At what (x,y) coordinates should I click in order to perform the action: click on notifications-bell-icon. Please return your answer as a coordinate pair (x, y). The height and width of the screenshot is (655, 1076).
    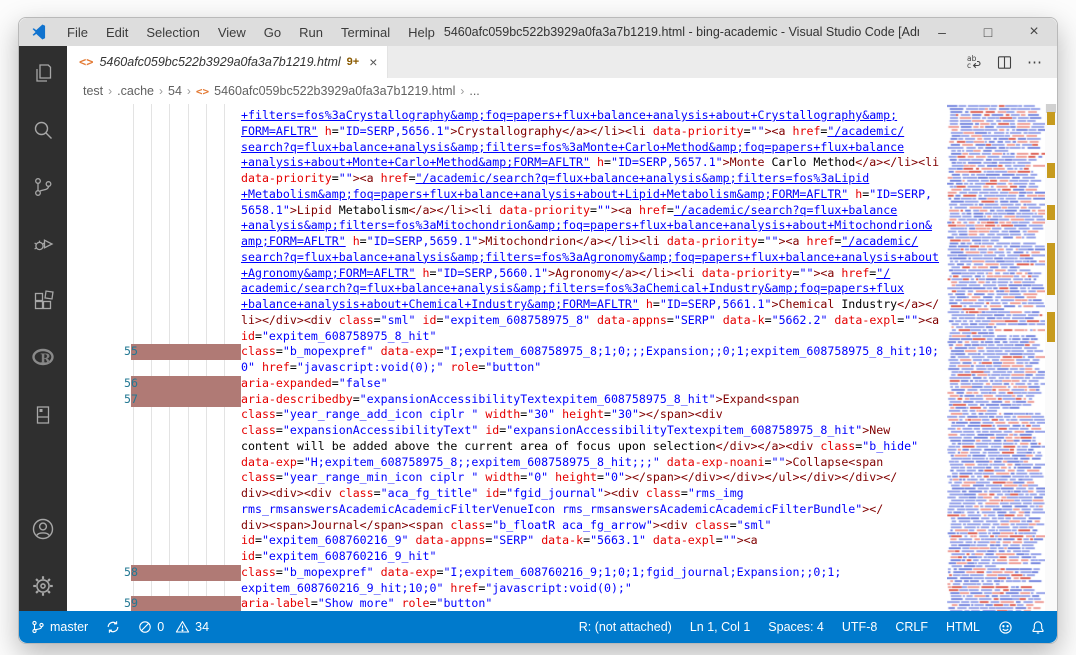
    Looking at the image, I should click on (1038, 627).